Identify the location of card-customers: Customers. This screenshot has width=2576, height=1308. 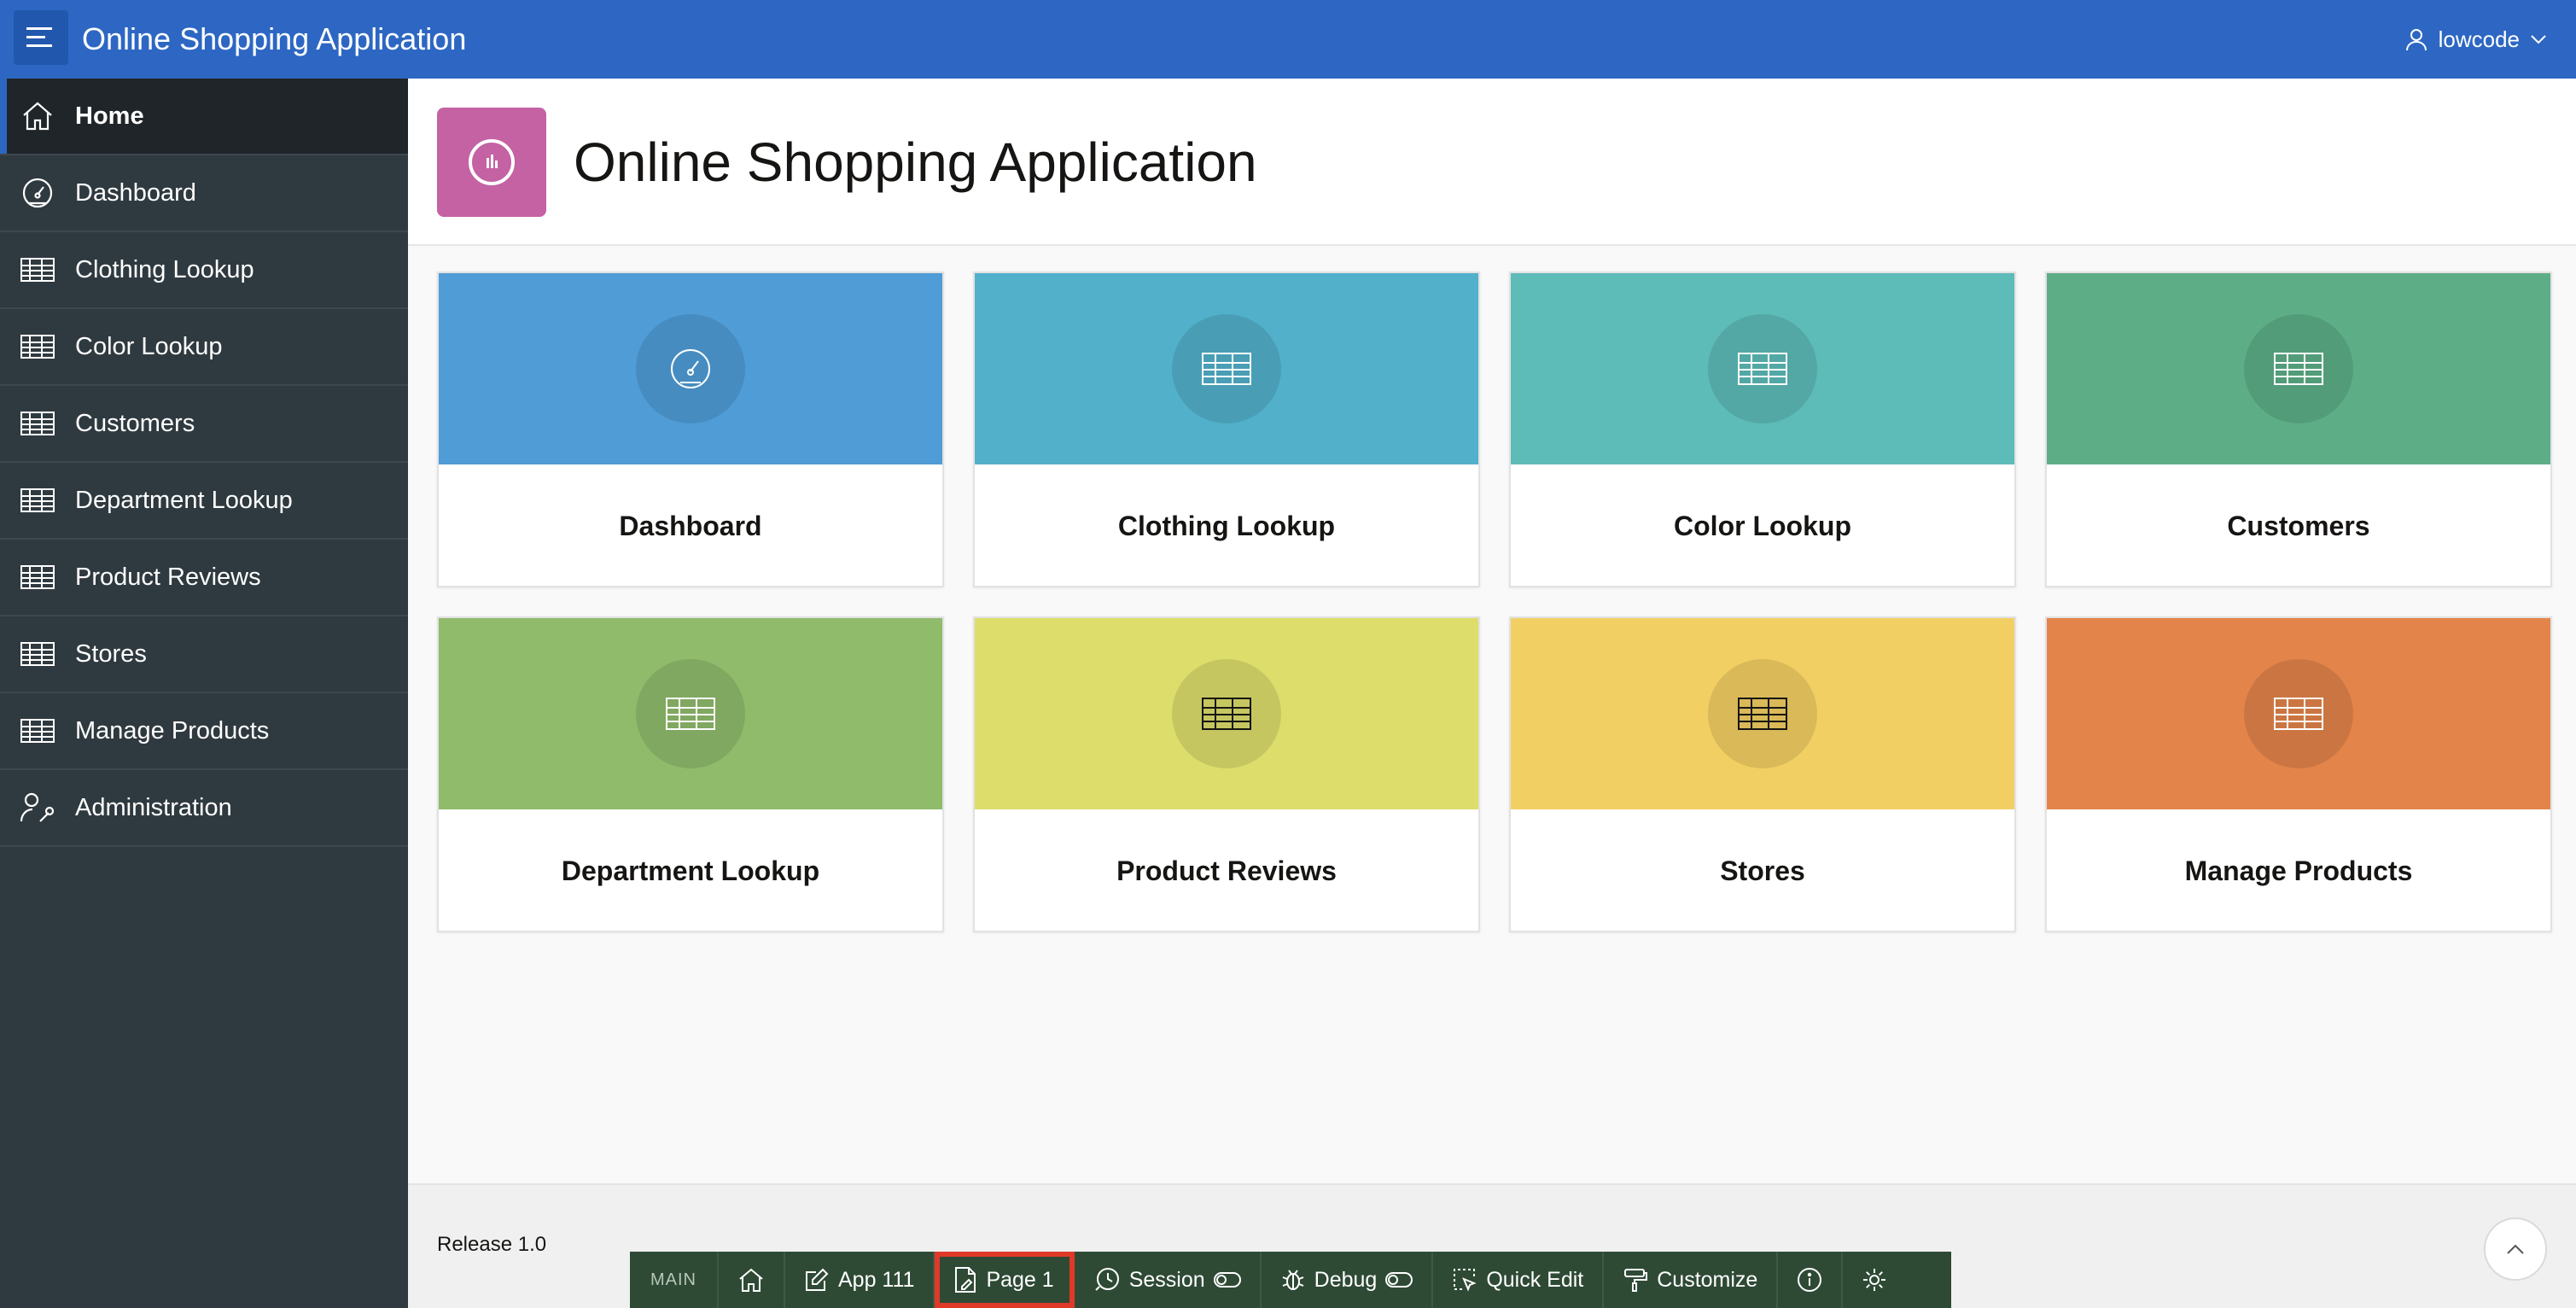
(2298, 429).